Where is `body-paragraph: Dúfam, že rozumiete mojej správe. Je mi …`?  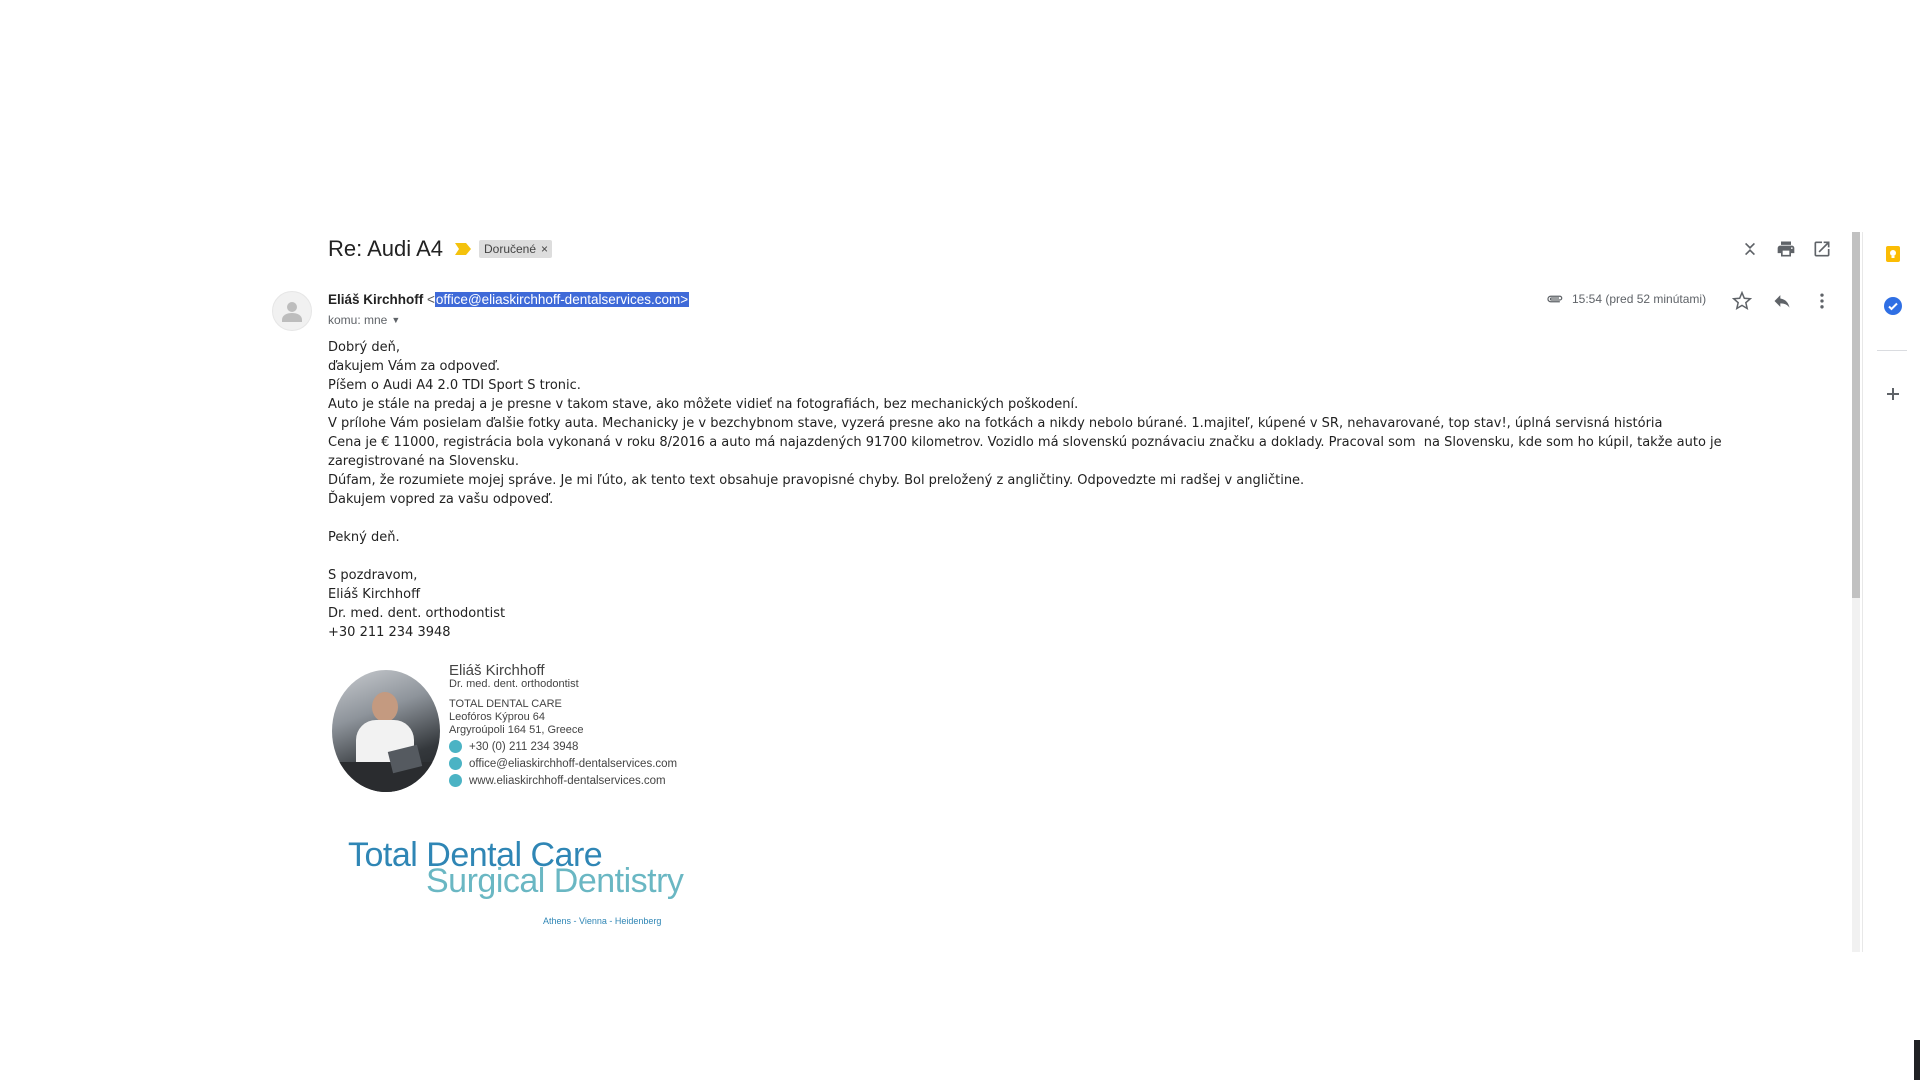
body-paragraph: Dúfam, že rozumiete mojej správe. Je mi … is located at coordinates (816, 480).